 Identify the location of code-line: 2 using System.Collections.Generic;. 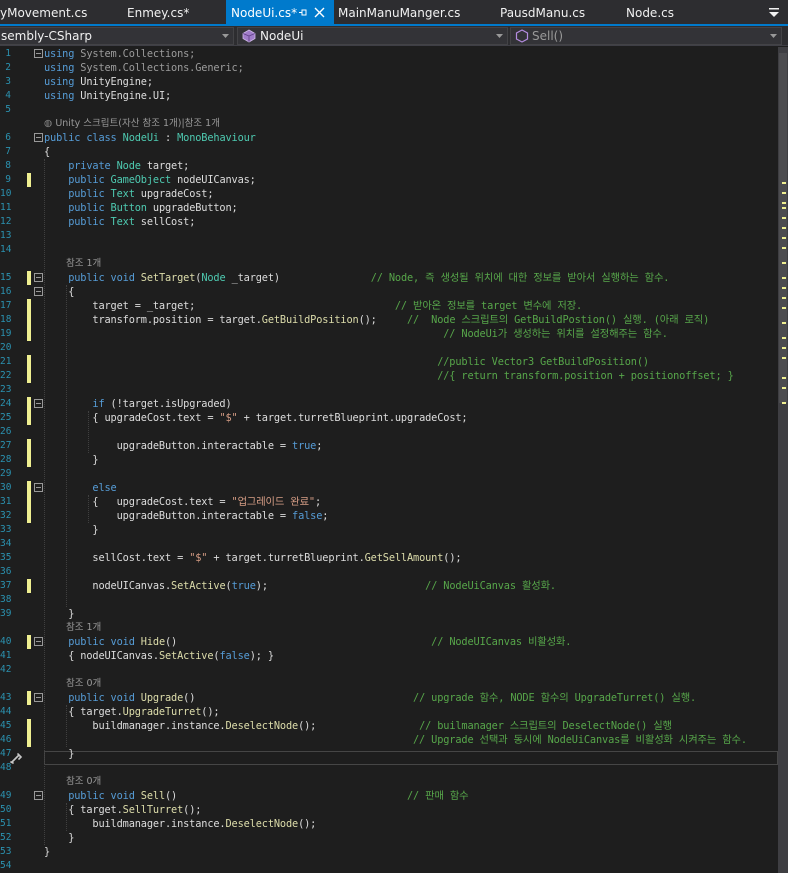
(394, 68).